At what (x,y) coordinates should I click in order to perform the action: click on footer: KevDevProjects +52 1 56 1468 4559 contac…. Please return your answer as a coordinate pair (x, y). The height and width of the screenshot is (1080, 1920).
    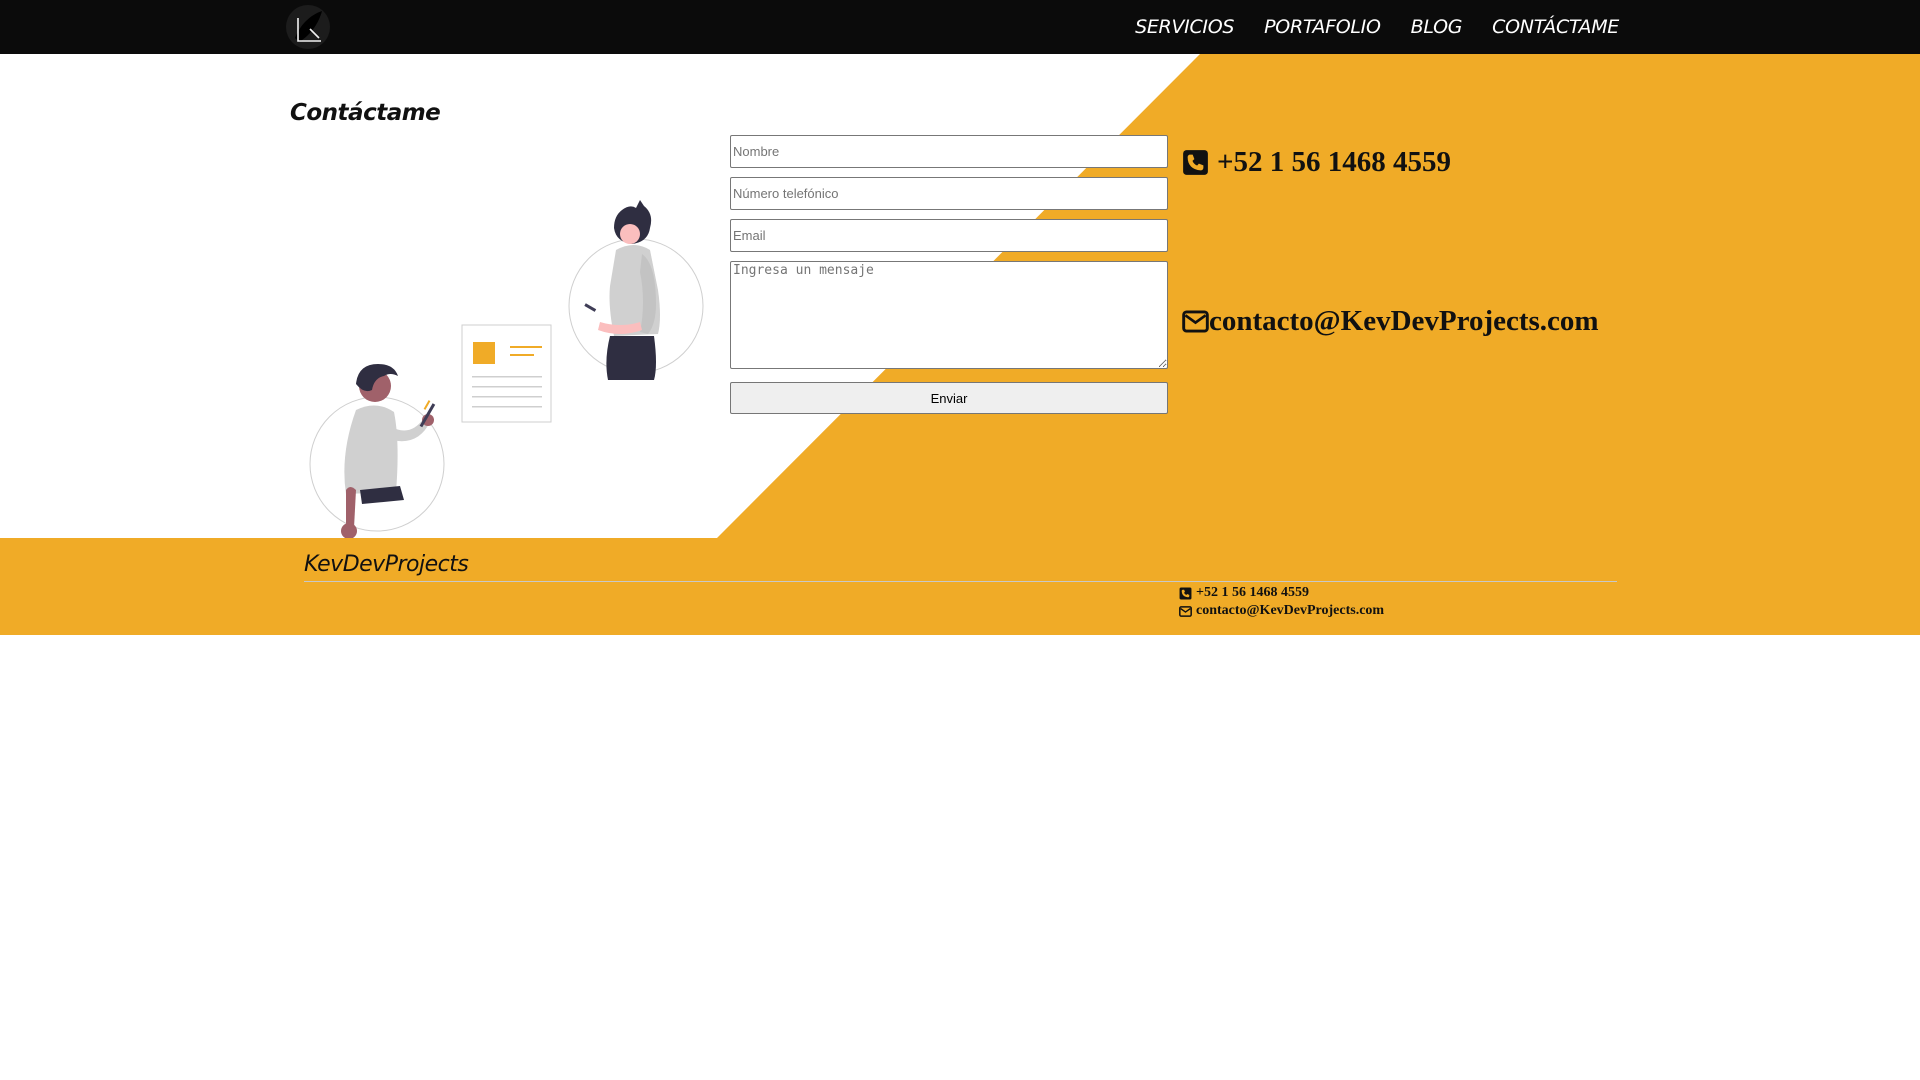
    Looking at the image, I should click on (960, 586).